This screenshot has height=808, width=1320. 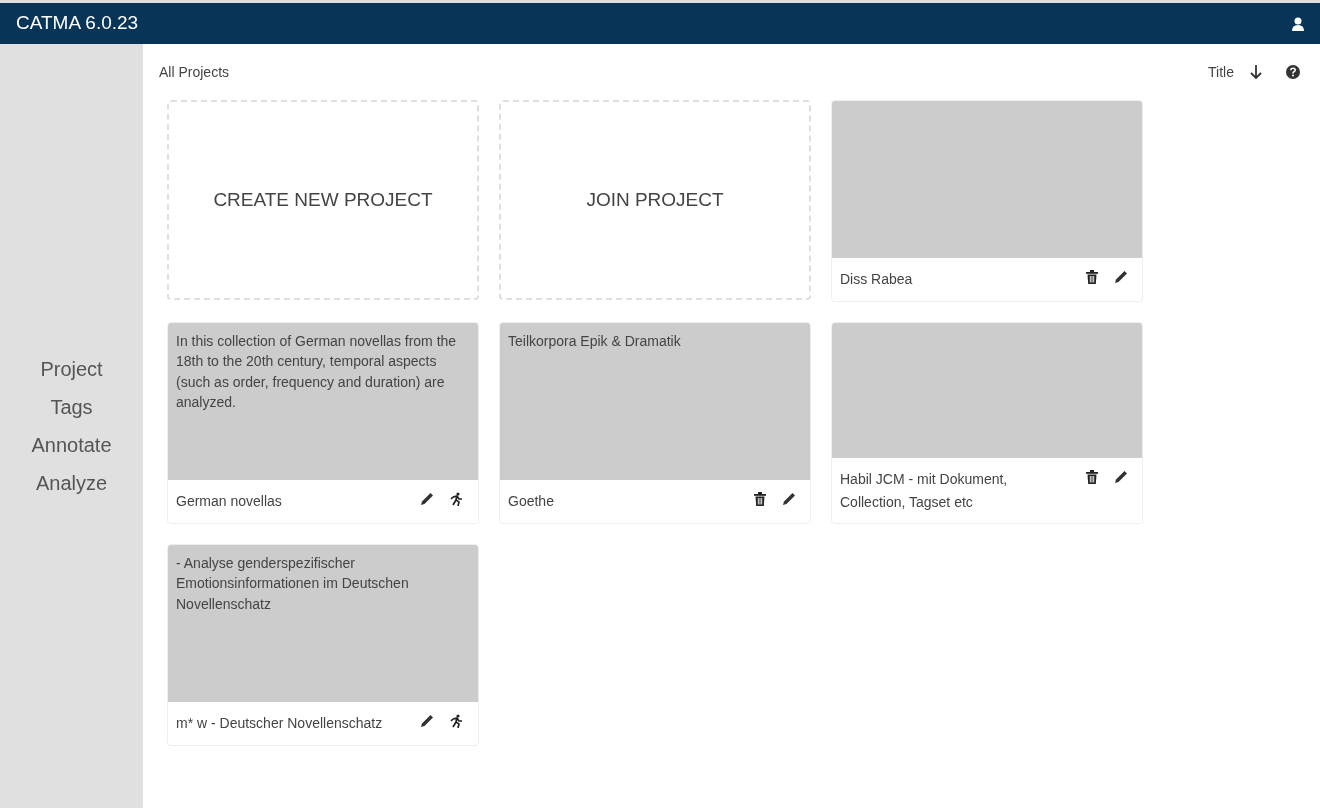 What do you see at coordinates (1298, 23) in the screenshot?
I see `user-icon` at bounding box center [1298, 23].